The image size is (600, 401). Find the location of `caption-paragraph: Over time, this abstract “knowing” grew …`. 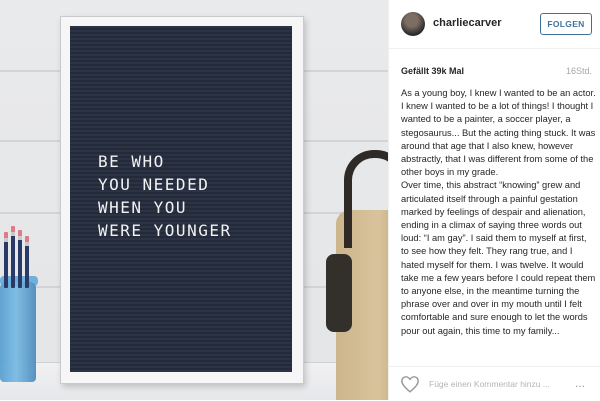

caption-paragraph: Over time, this abstract “knowing” grew … is located at coordinates (498, 258).